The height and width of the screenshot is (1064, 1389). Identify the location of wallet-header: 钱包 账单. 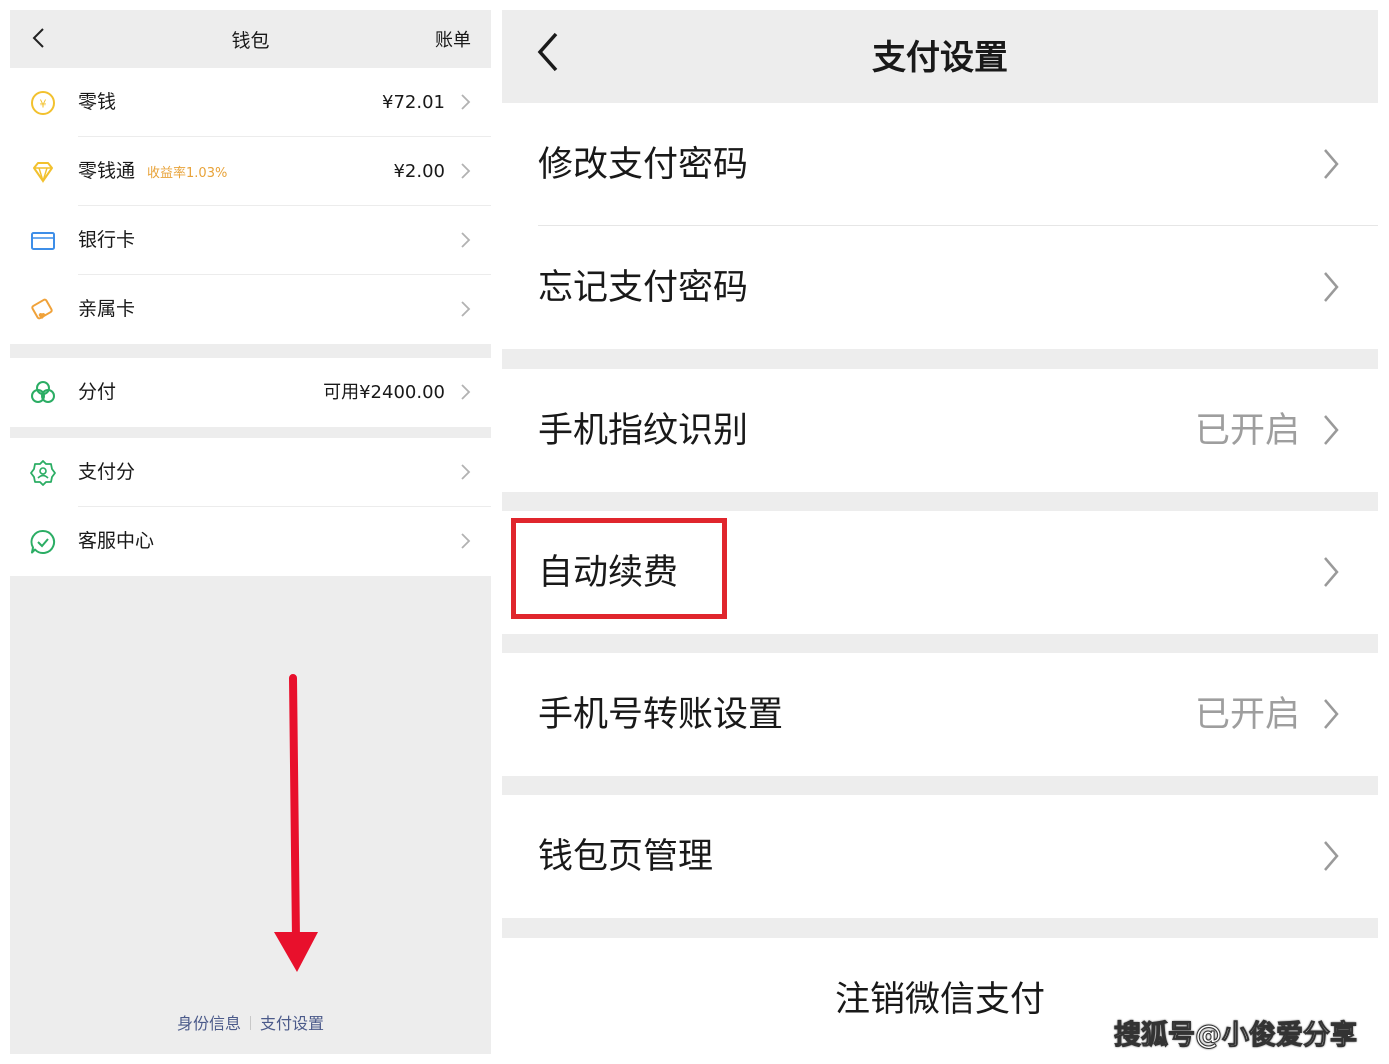
(250, 39).